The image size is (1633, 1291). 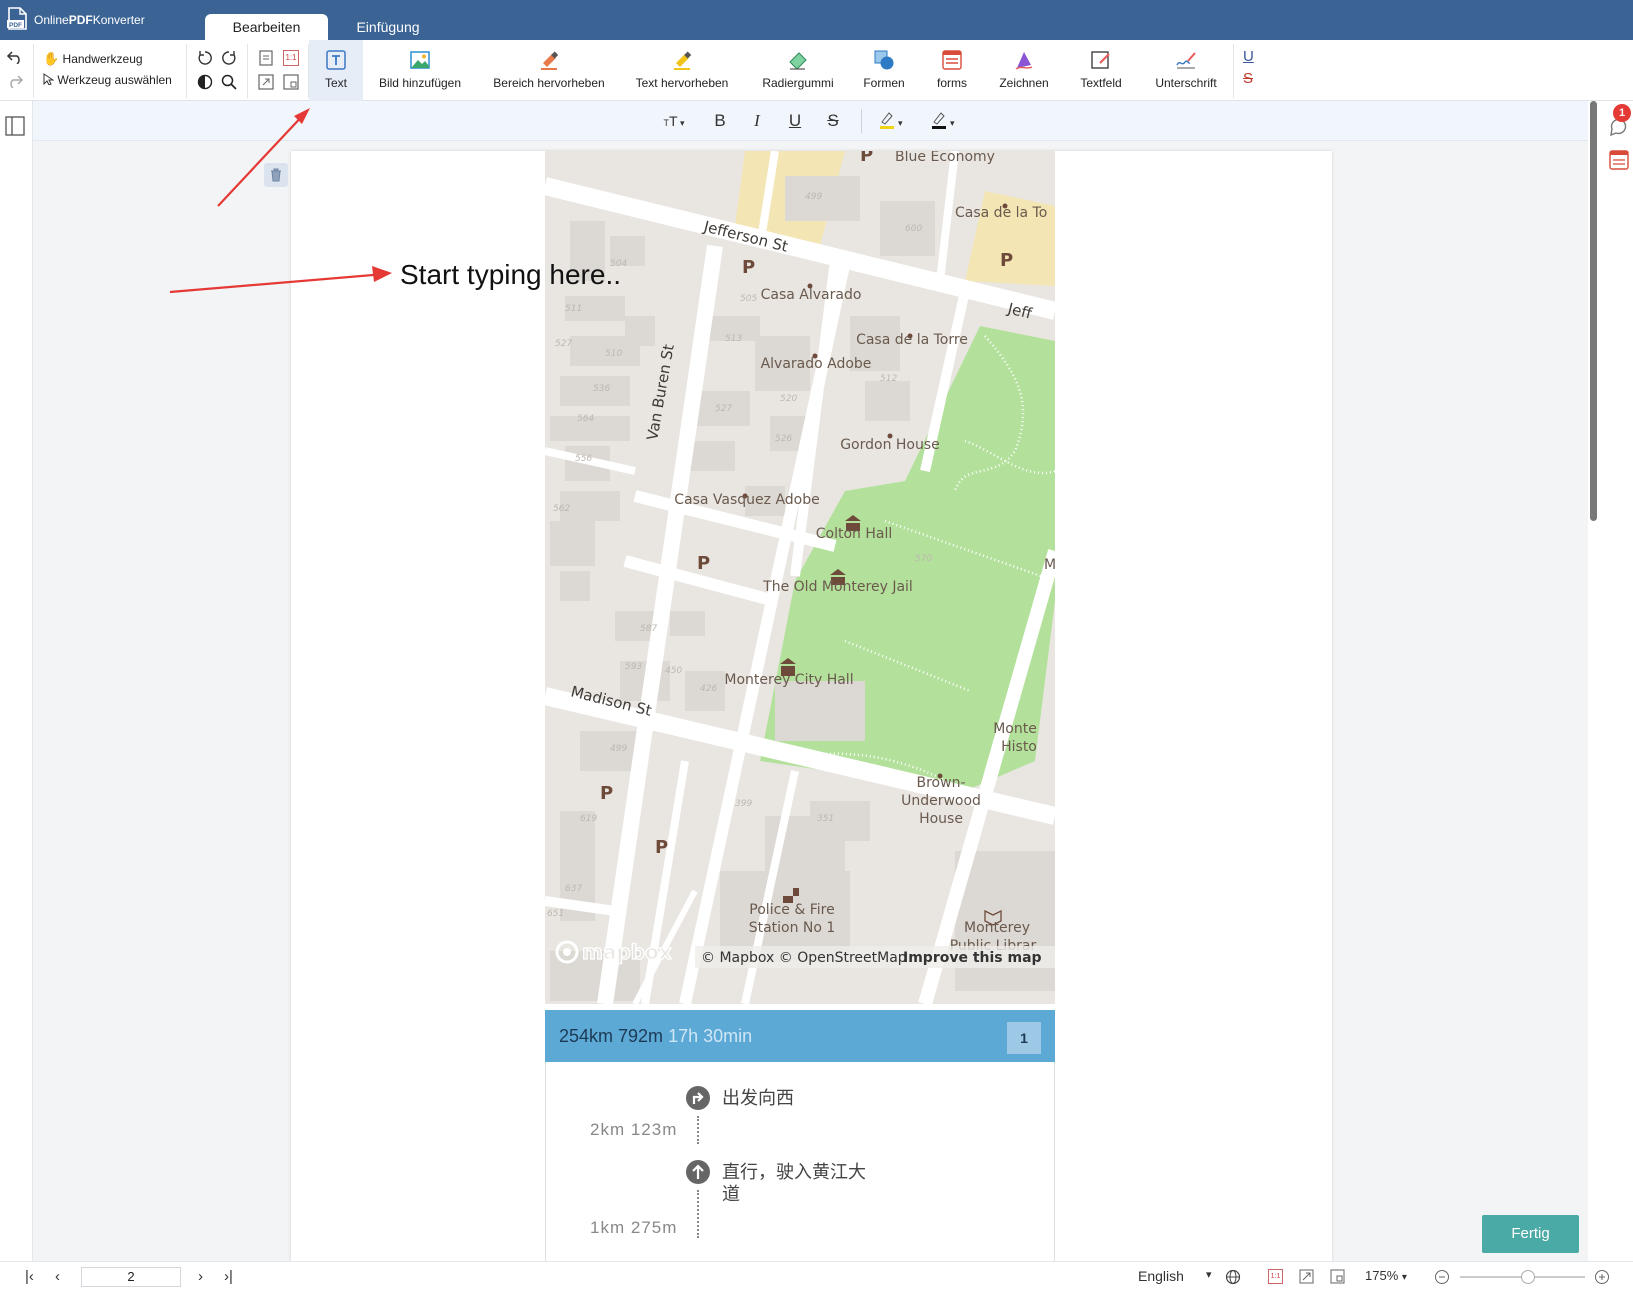 I want to click on tab-bearbeiten: Bearbeiten, so click(x=266, y=27).